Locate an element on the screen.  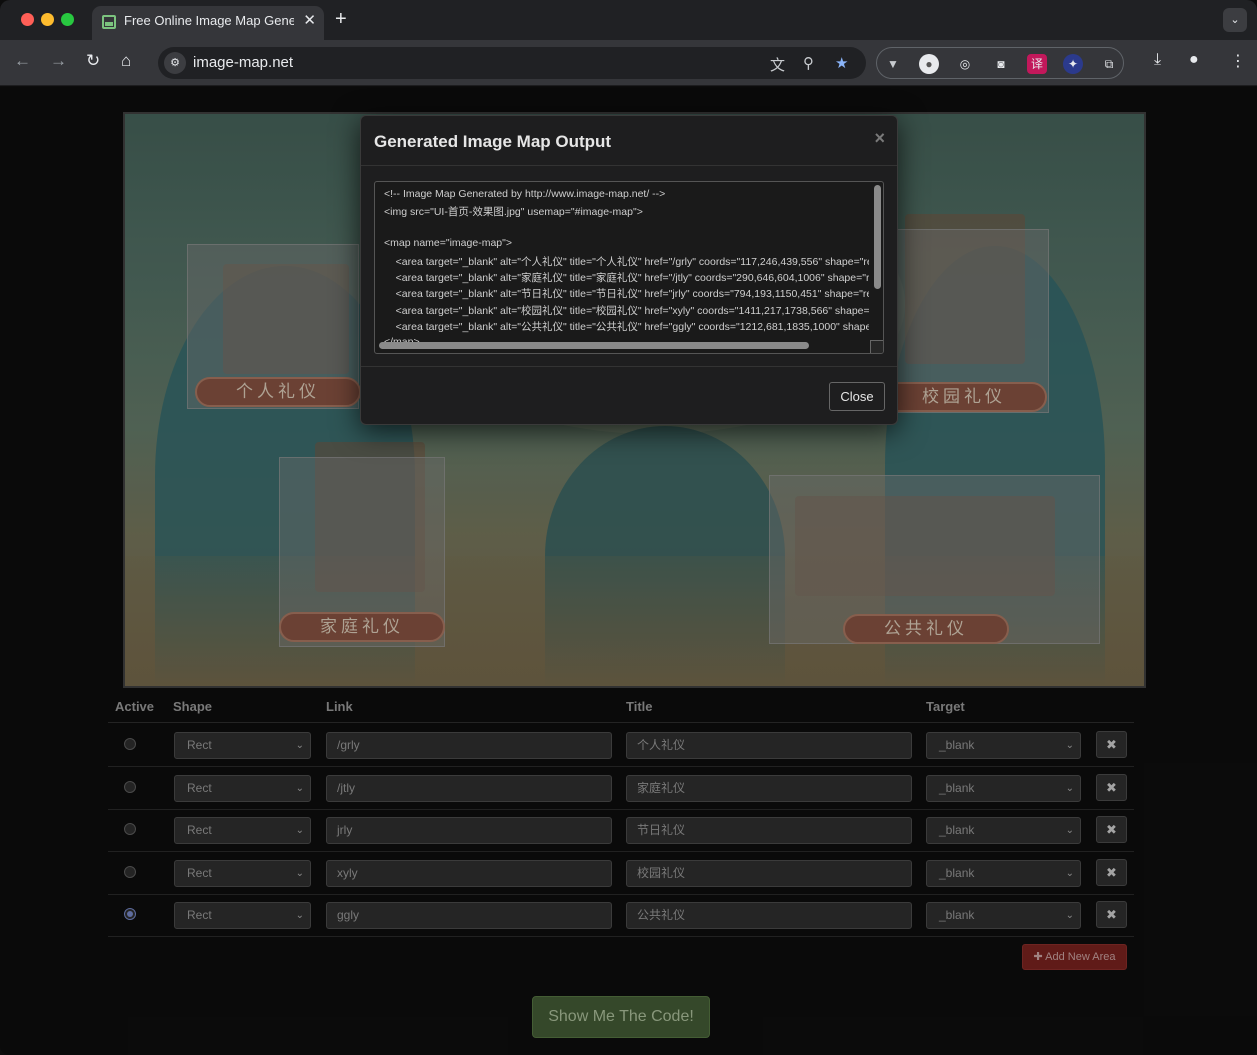
close-icon: × is located at coordinates (879, 138).